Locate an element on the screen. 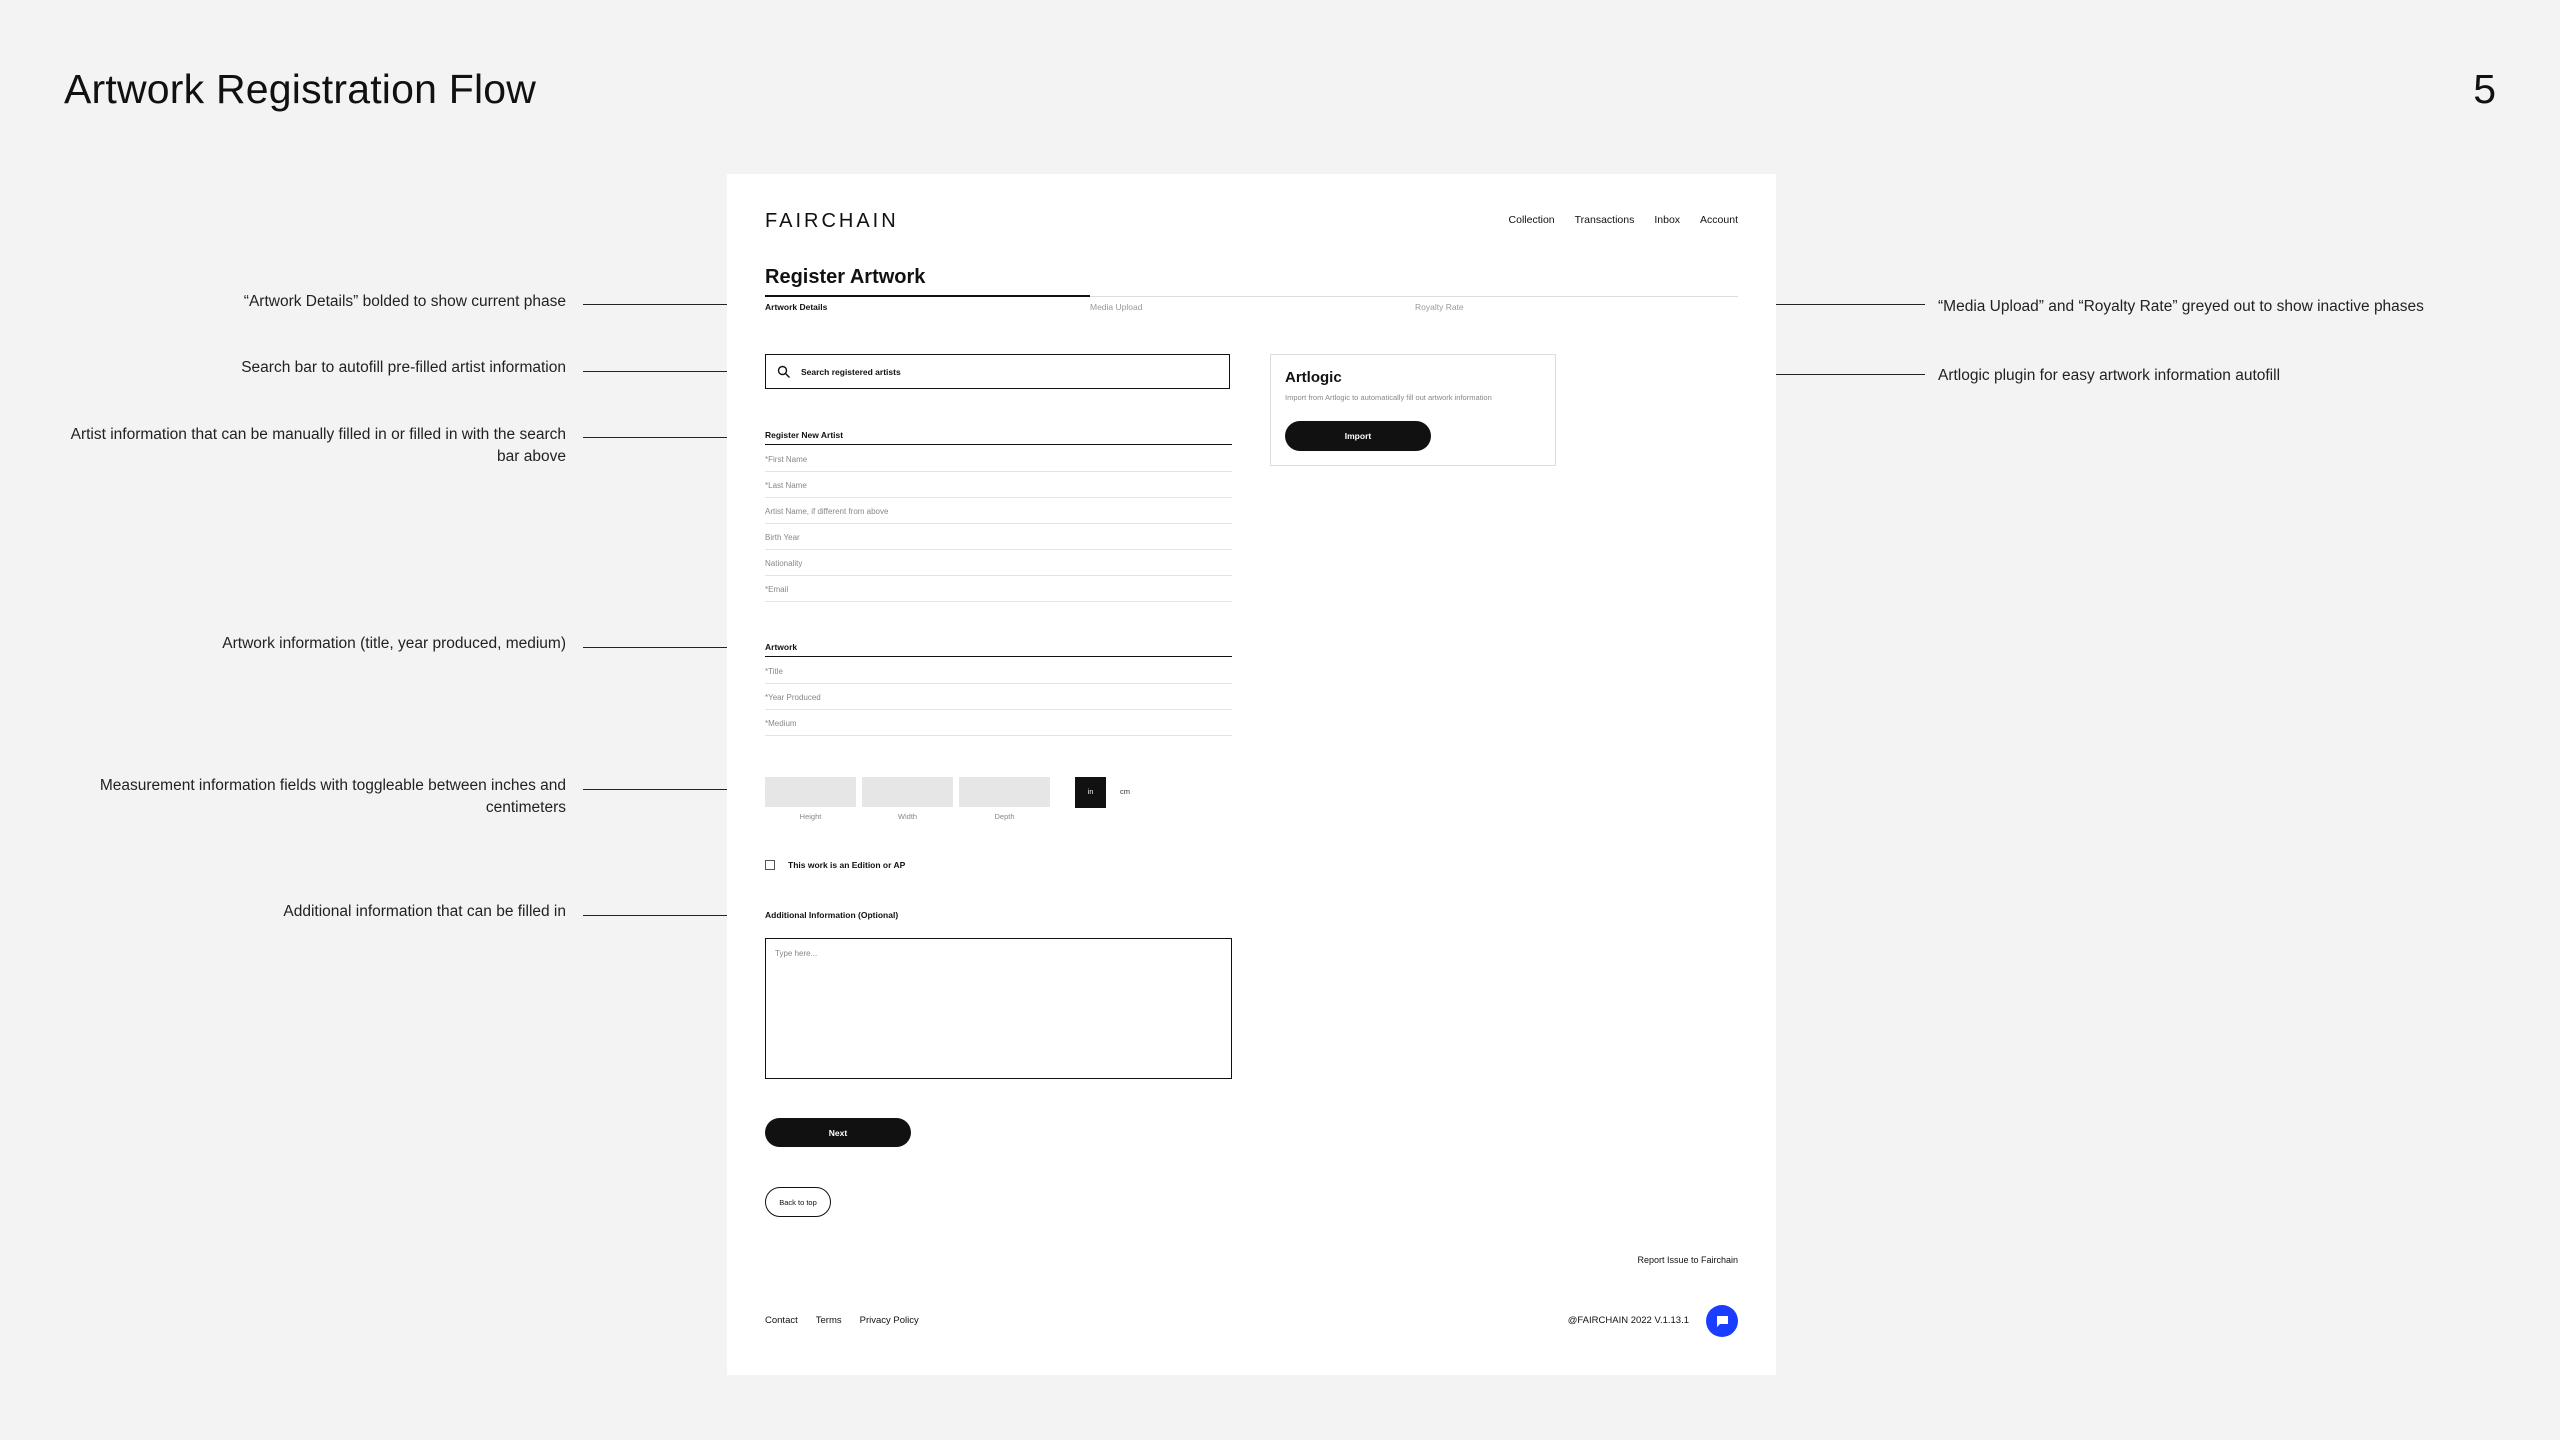 This screenshot has height=1440, width=2560. title-field: *Title is located at coordinates (998, 671).